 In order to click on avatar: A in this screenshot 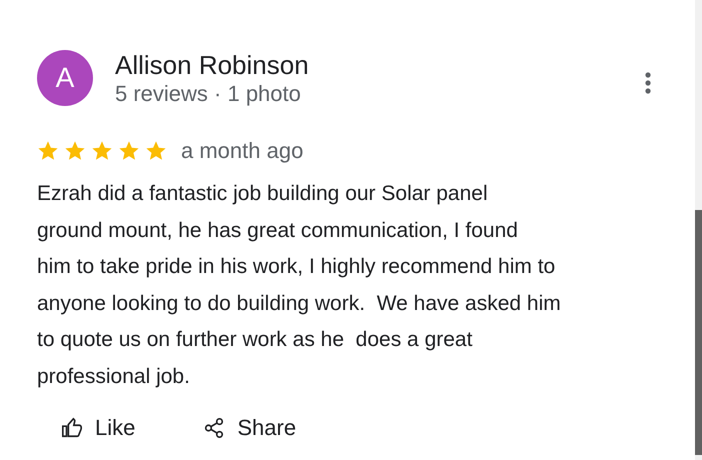, I will do `click(65, 78)`.